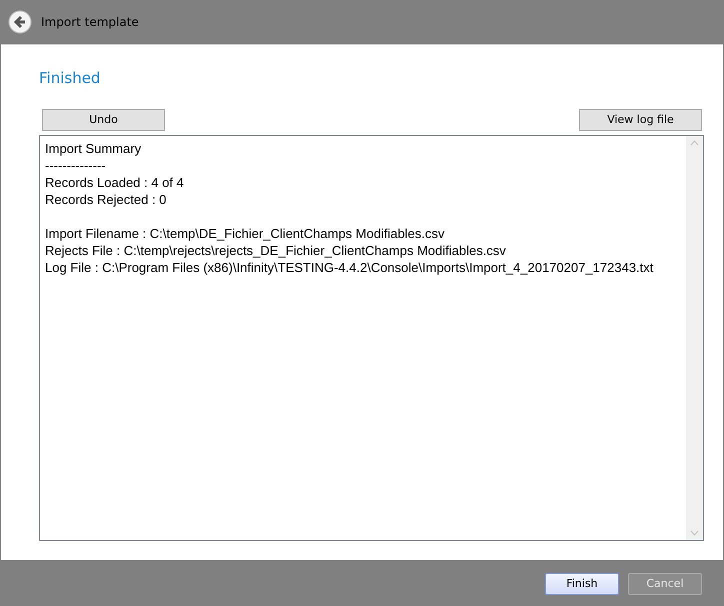 Image resolution: width=724 pixels, height=606 pixels. I want to click on log-line: Log File : C:\Program Files (x86)\Infinity\TESTING-4.4.2\Console\Imports\Import_4_20170207_172343.txt, so click(349, 267).